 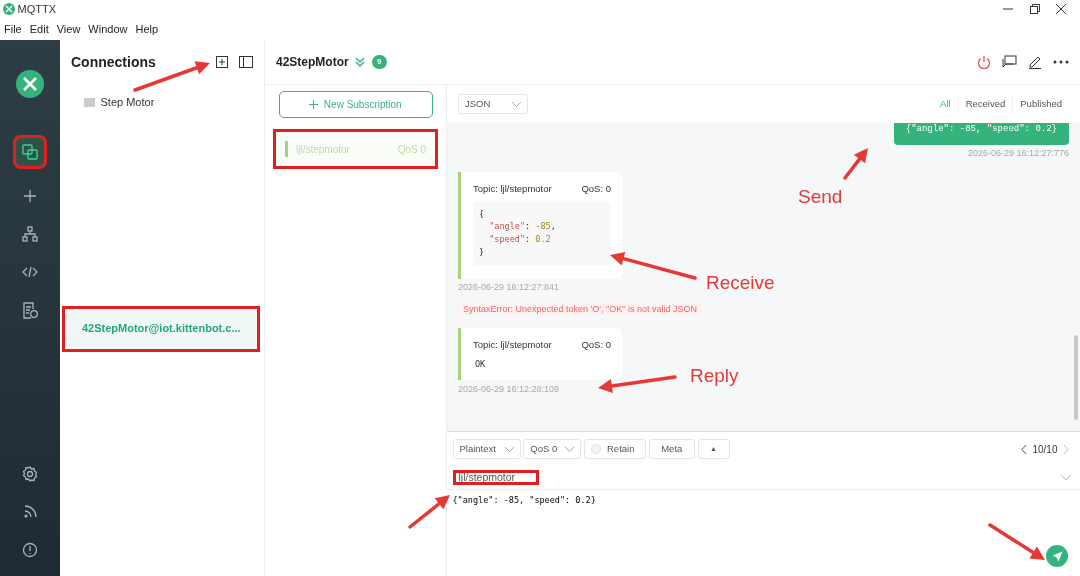 What do you see at coordinates (246, 62) in the screenshot?
I see `sidebar-toggle-icon` at bounding box center [246, 62].